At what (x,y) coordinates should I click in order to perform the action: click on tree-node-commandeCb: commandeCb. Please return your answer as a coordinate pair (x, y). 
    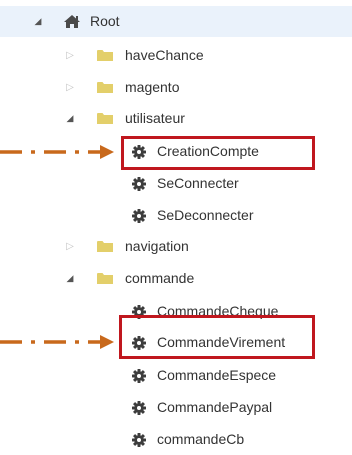
    Looking at the image, I should click on (176, 439).